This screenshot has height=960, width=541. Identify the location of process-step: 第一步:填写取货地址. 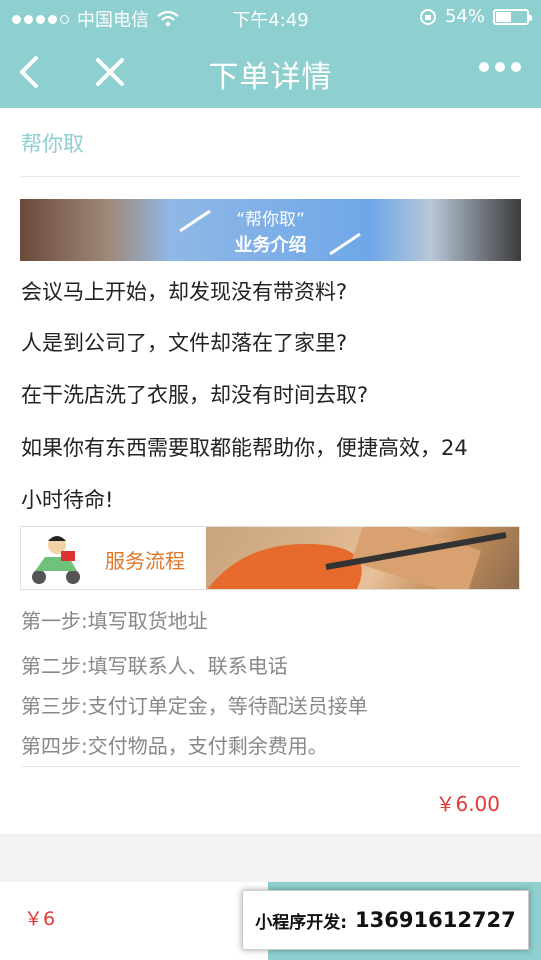
(114, 621).